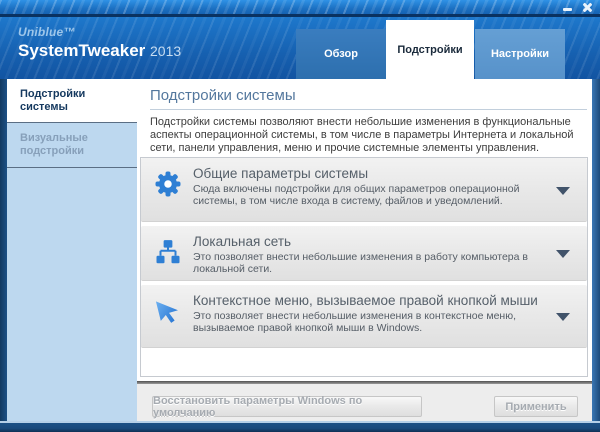  What do you see at coordinates (300, 427) in the screenshot?
I see `window-border-bottom` at bounding box center [300, 427].